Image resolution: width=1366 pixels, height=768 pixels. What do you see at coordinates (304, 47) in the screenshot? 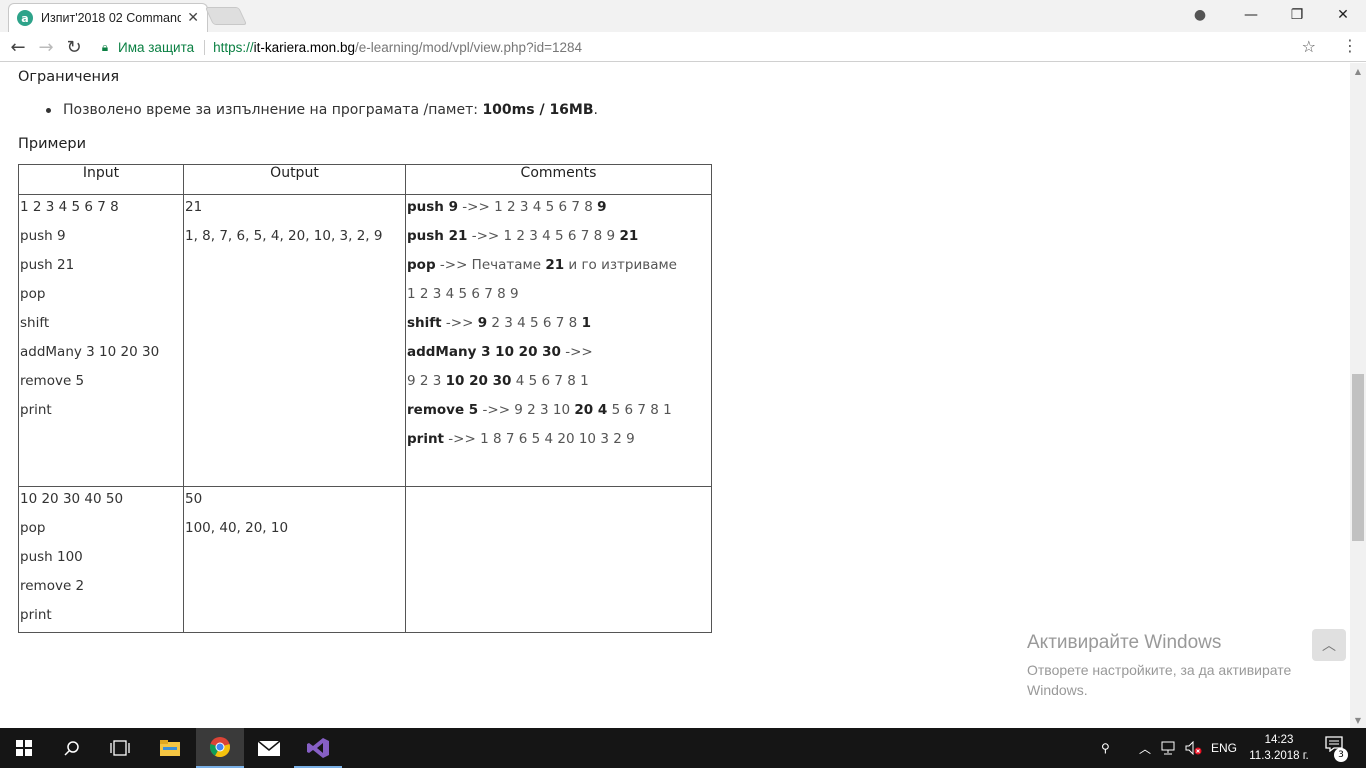
I see `url-host: it-kariera.mon.bg` at bounding box center [304, 47].